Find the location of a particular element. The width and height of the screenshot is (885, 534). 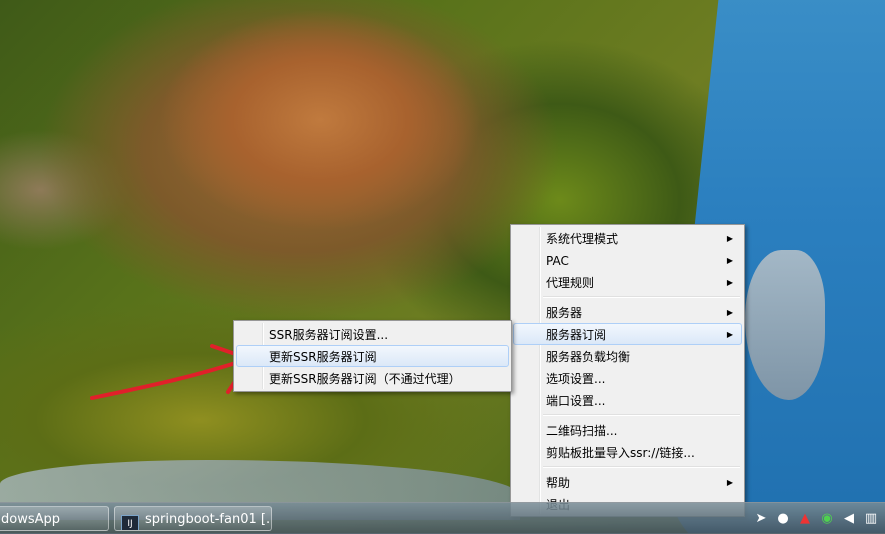

menu-item-label: 服务器负载均衡 is located at coordinates (588, 357).